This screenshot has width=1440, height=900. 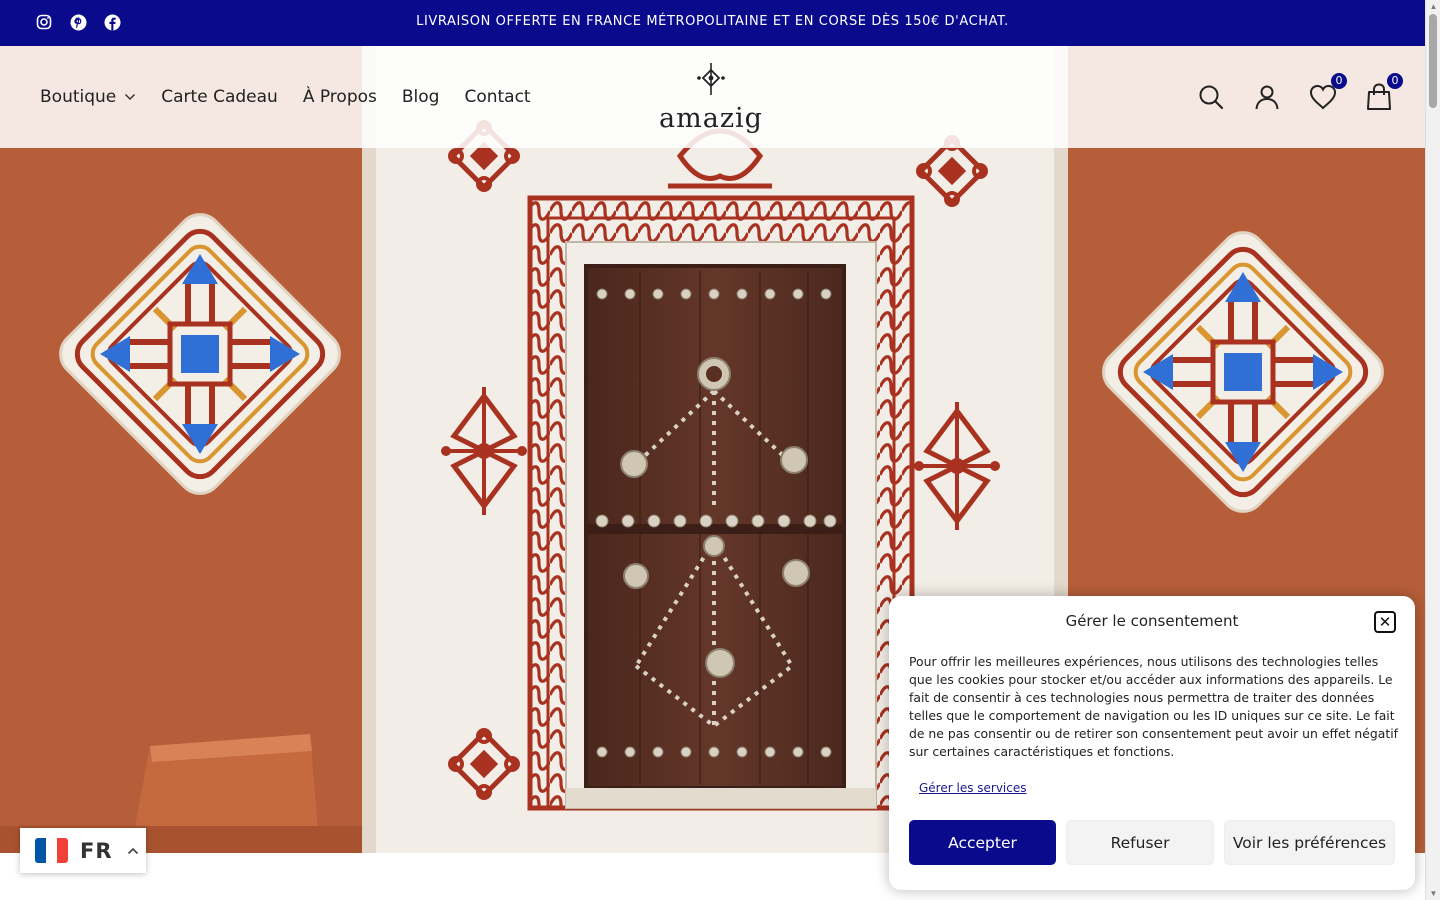 I want to click on nav-item-label: Contact, so click(x=497, y=97).